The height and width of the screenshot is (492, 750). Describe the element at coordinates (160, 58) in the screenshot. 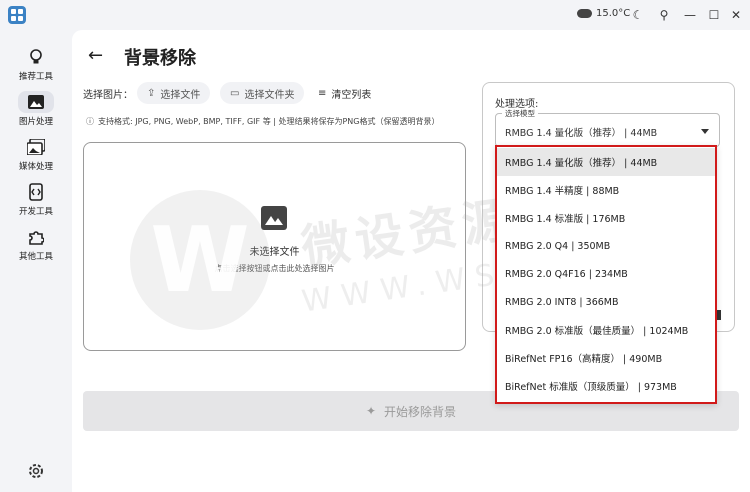

I see `page-title: 背景移除` at that location.